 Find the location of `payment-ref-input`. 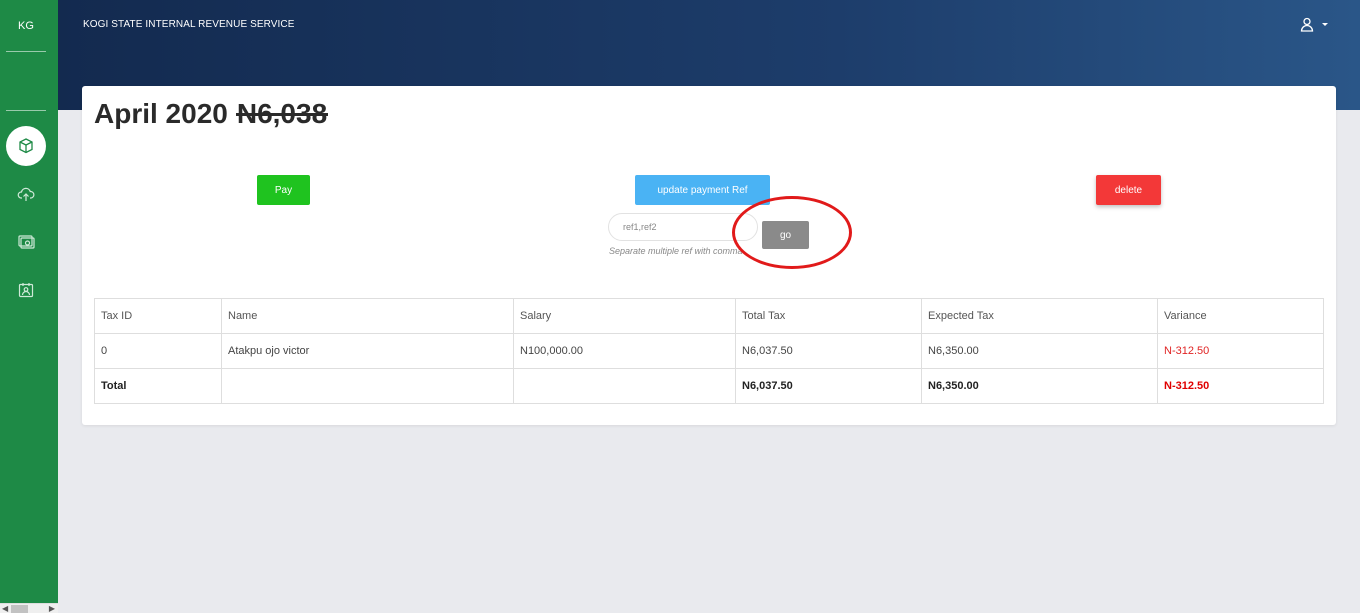

payment-ref-input is located at coordinates (683, 227).